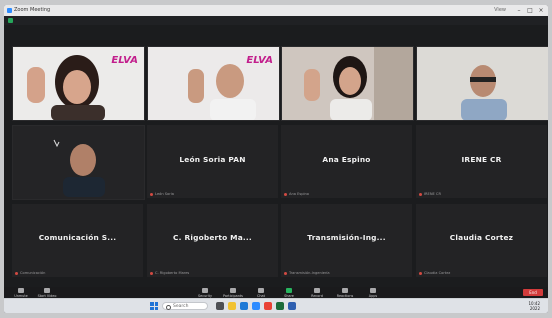 Image resolution: width=552 pixels, height=318 pixels. What do you see at coordinates (276, 20) in the screenshot?
I see `meeting-info-bar` at bounding box center [276, 20].